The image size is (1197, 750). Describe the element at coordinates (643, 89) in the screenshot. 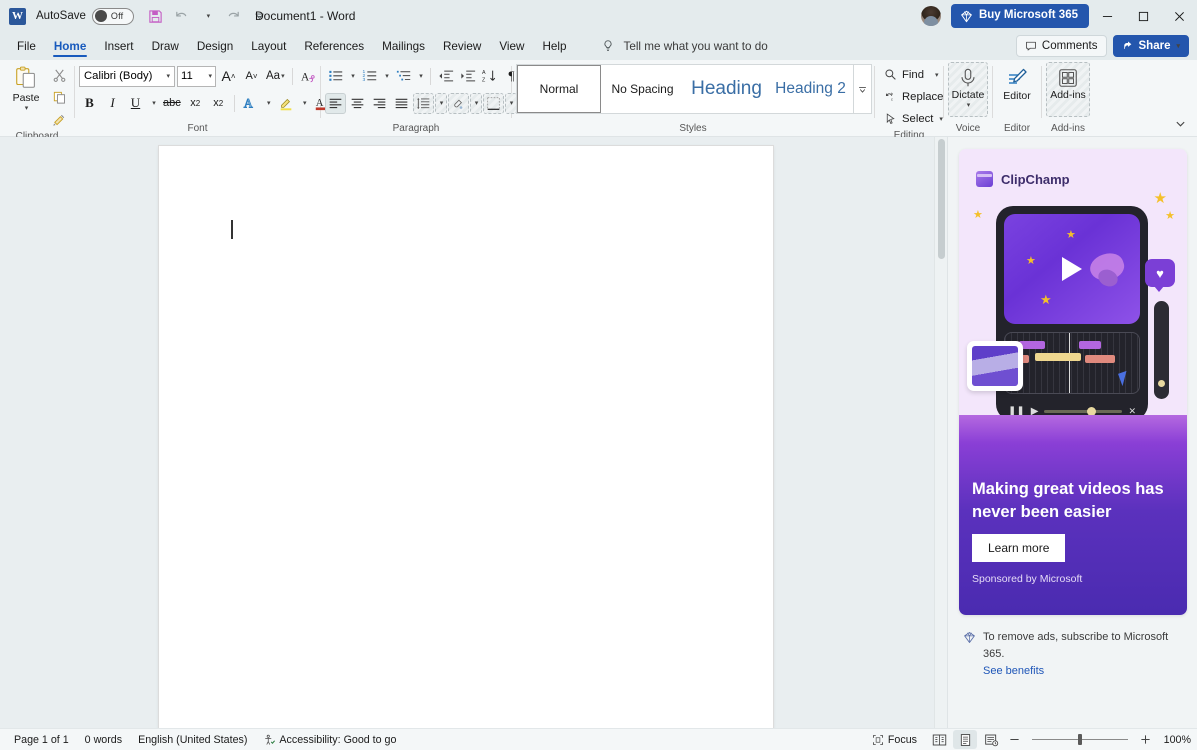

I see `style-no-spacing: No Spacing` at that location.